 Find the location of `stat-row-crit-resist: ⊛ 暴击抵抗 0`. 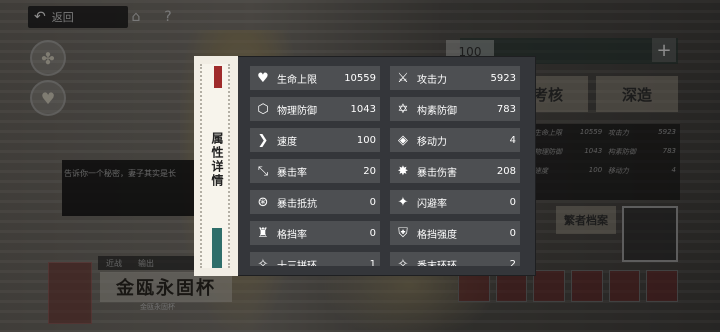

stat-row-crit-resist: ⊛ 暴击抵抗 0 is located at coordinates (315, 202).